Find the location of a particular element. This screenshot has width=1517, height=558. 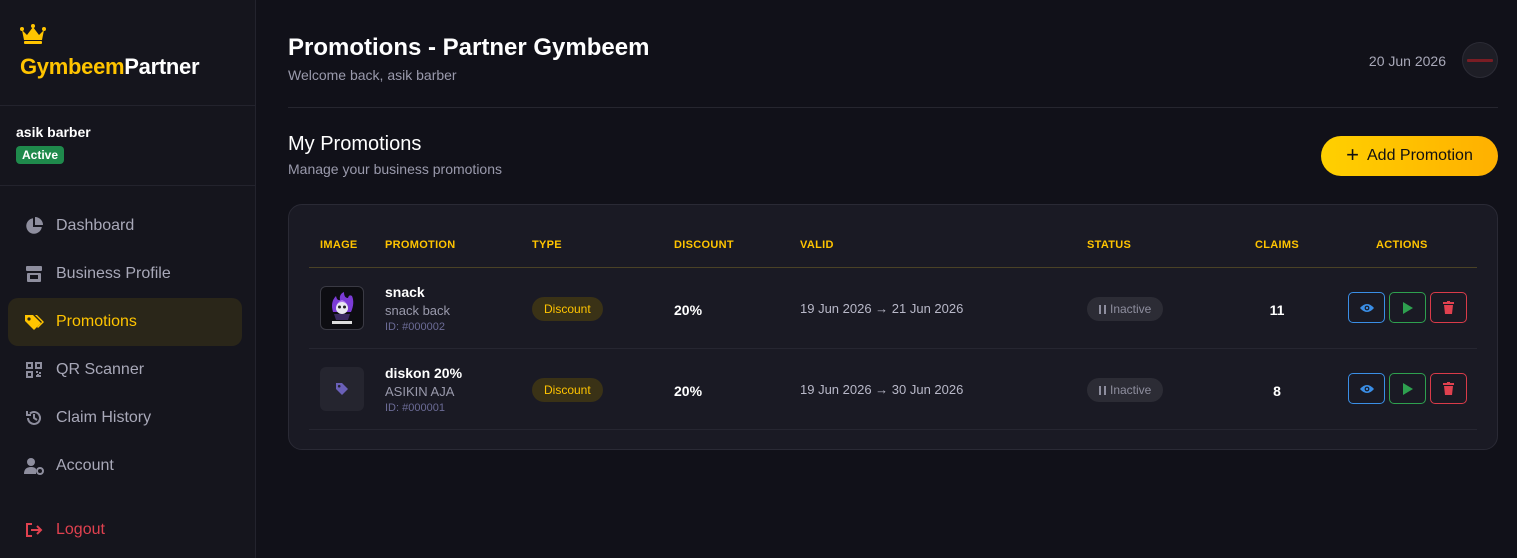

brand-name-part2: Partner is located at coordinates (162, 66).